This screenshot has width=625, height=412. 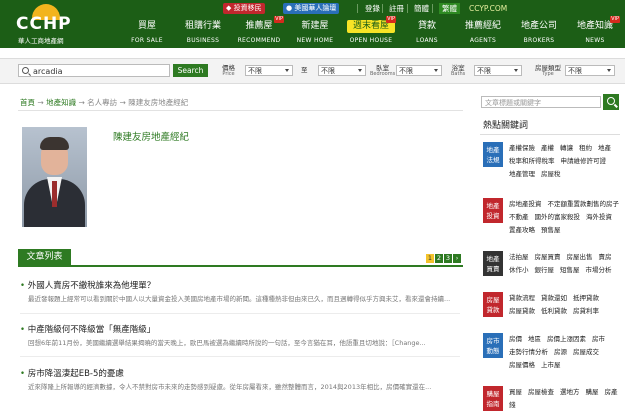 I want to click on nav-open-house: VIP 週末看屋 OPEN HOUSE, so click(x=371, y=31).